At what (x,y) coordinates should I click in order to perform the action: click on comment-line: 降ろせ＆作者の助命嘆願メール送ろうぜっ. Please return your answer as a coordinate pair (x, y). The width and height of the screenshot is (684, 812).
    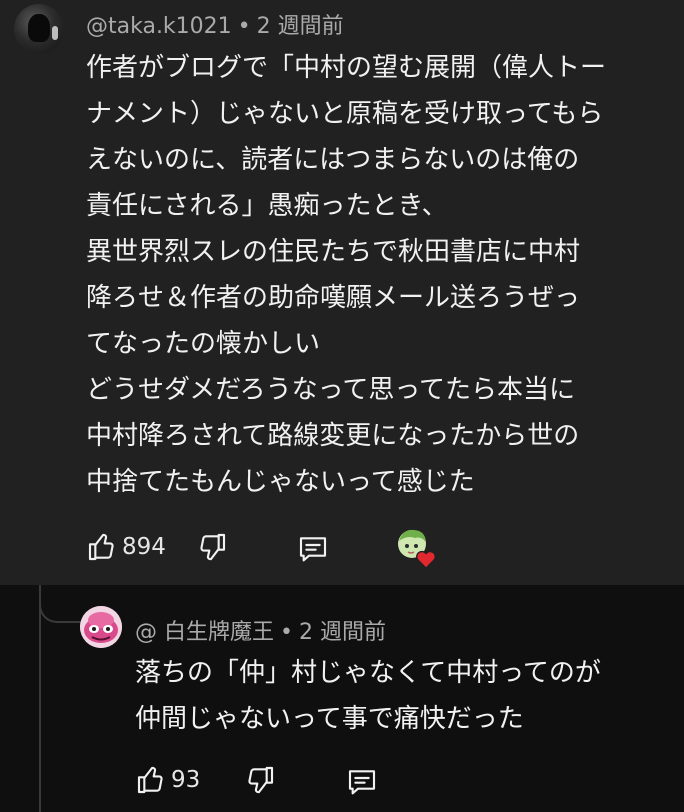
    Looking at the image, I should click on (333, 298).